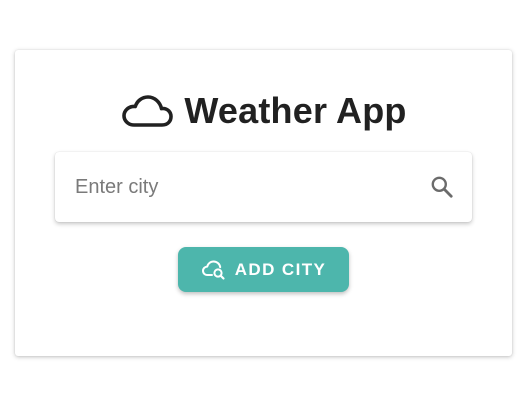 The image size is (524, 406). I want to click on add-city-button: ADD CITY, so click(263, 269).